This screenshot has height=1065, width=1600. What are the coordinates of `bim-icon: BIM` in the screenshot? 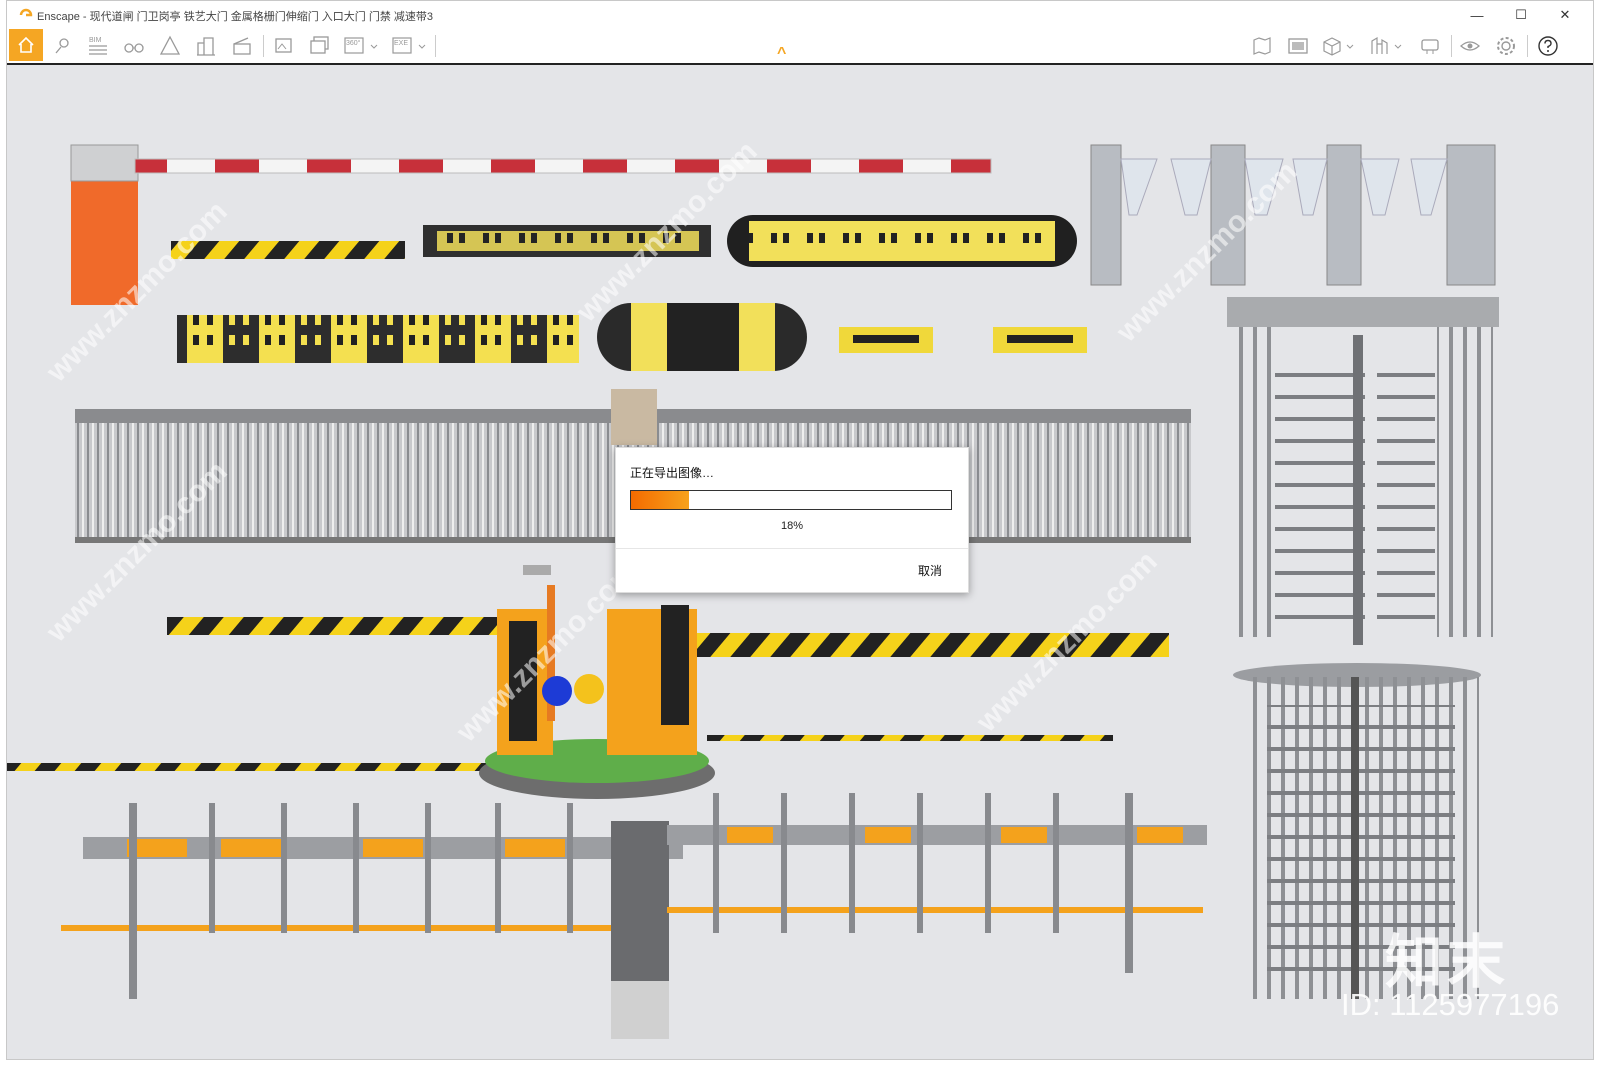 It's located at (98, 46).